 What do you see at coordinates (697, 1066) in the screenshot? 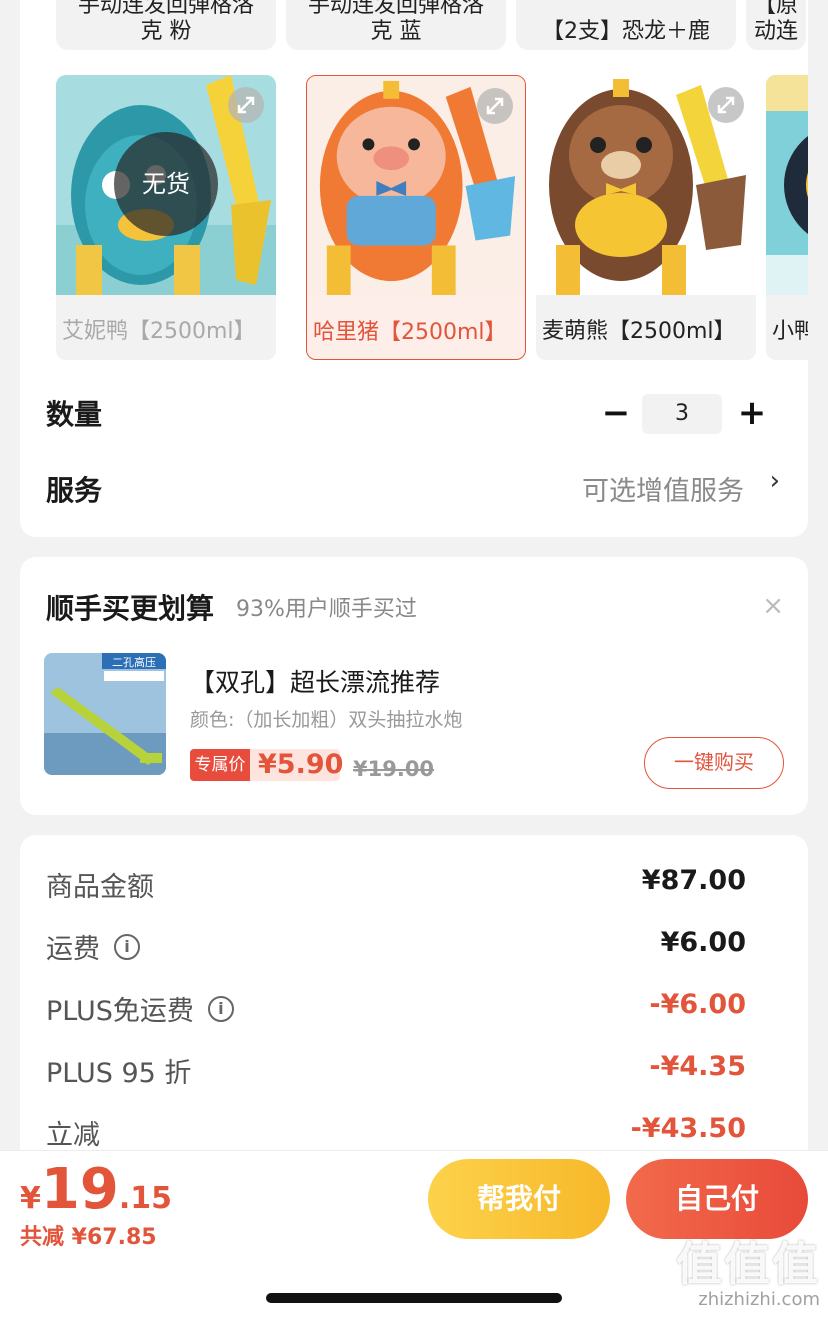
I see `summary-value: -¥4.35` at bounding box center [697, 1066].